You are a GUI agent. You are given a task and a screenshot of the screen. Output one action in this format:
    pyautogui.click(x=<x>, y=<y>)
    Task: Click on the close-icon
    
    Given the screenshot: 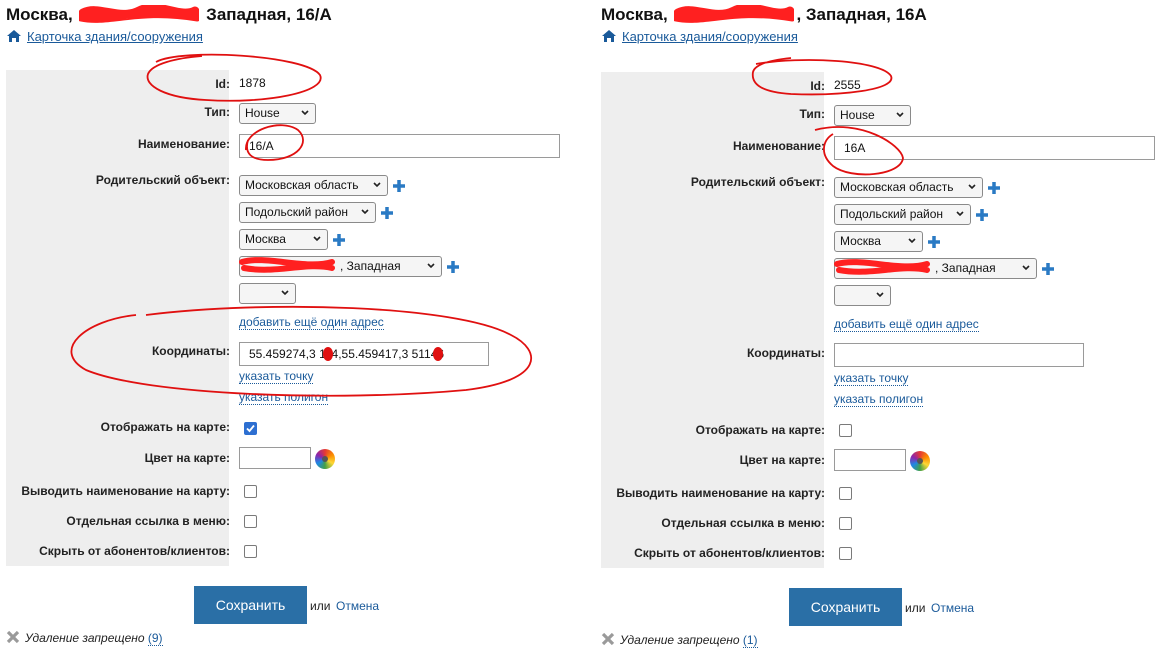 What is the action you would take?
    pyautogui.click(x=608, y=639)
    